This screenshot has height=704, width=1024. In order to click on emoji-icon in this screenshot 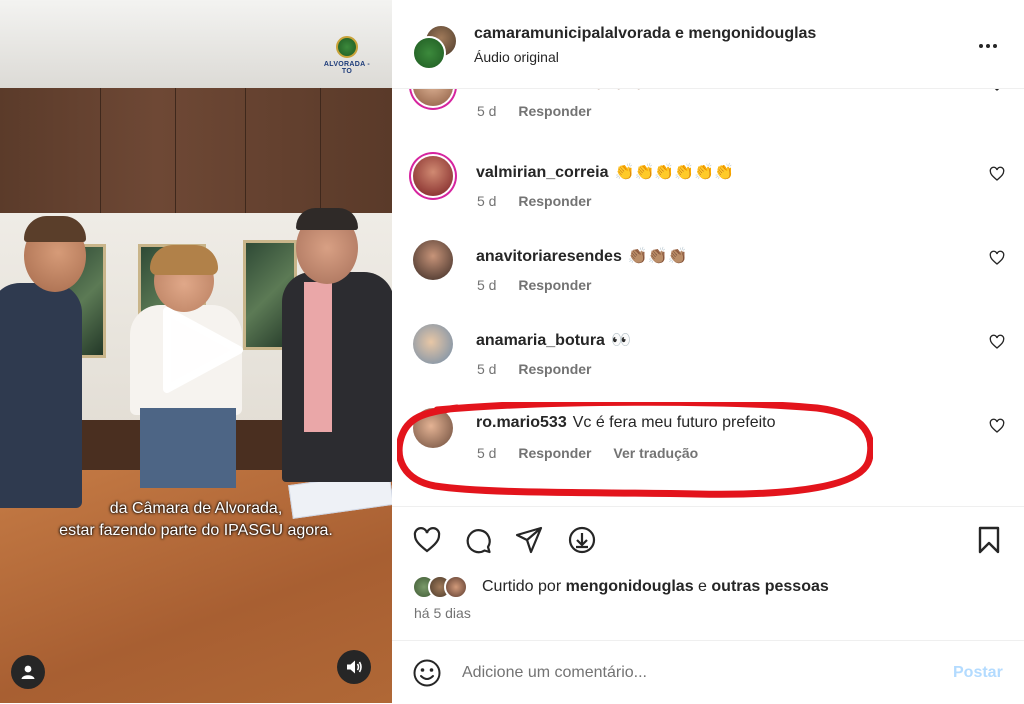, I will do `click(427, 673)`.